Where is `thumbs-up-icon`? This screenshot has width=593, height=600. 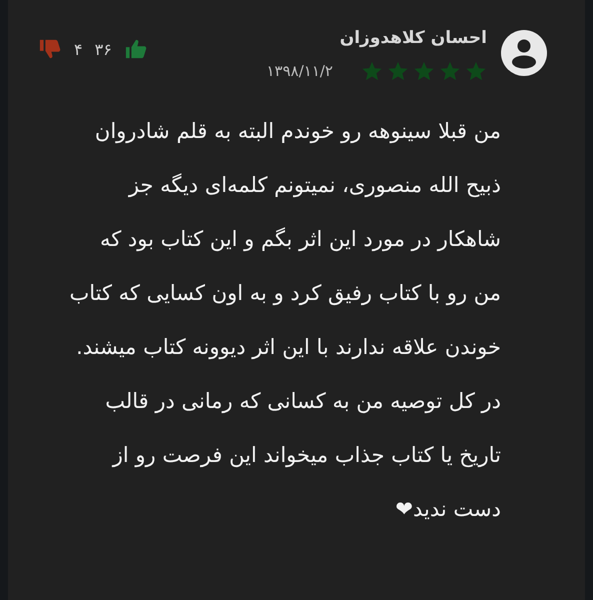
thumbs-up-icon is located at coordinates (136, 49).